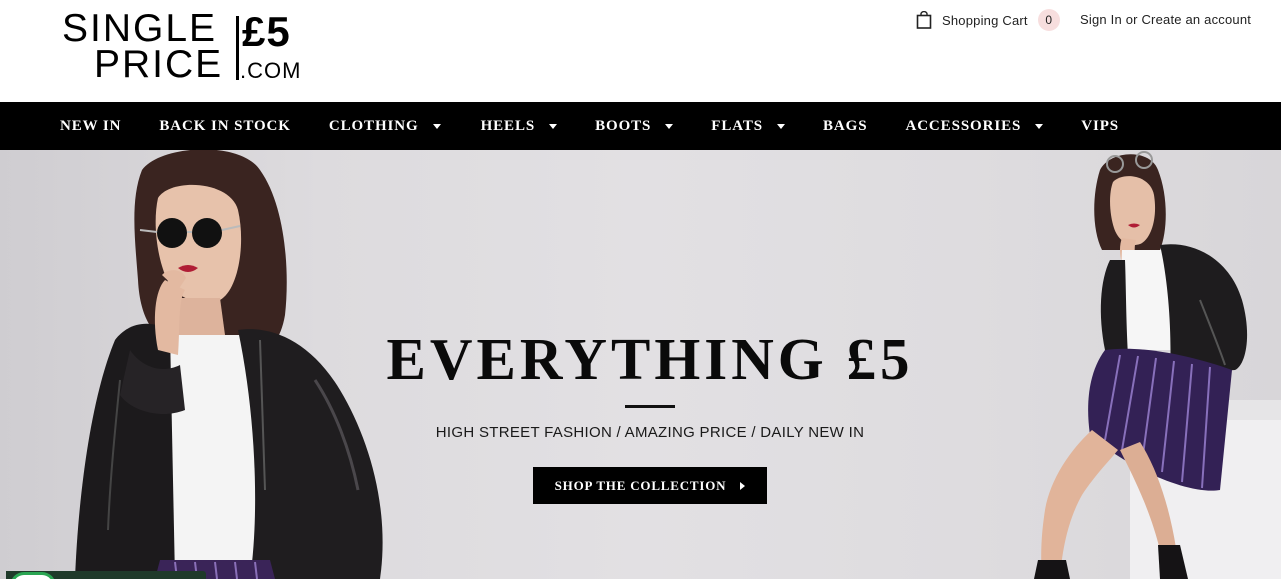 This screenshot has height=579, width=1281. What do you see at coordinates (737, 125) in the screenshot?
I see `nav-item-label: FLATS` at bounding box center [737, 125].